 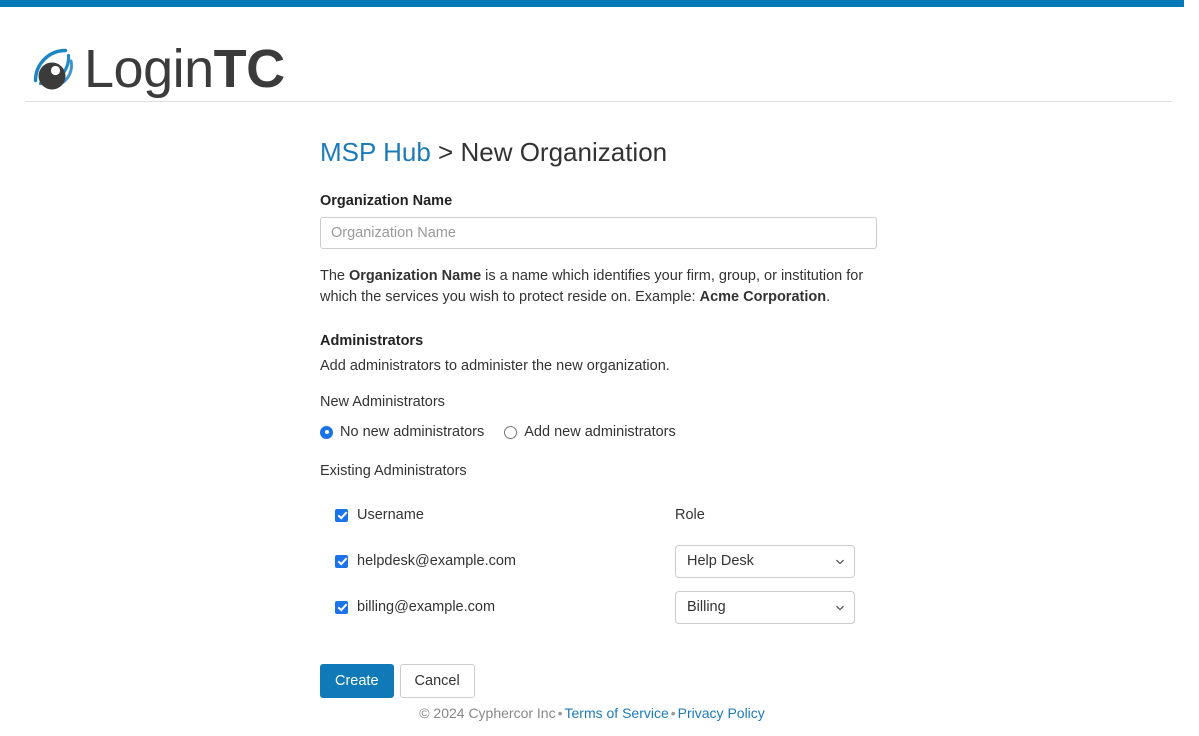 What do you see at coordinates (721, 713) in the screenshot?
I see `footer-link-privacy-policy: Privacy Policy` at bounding box center [721, 713].